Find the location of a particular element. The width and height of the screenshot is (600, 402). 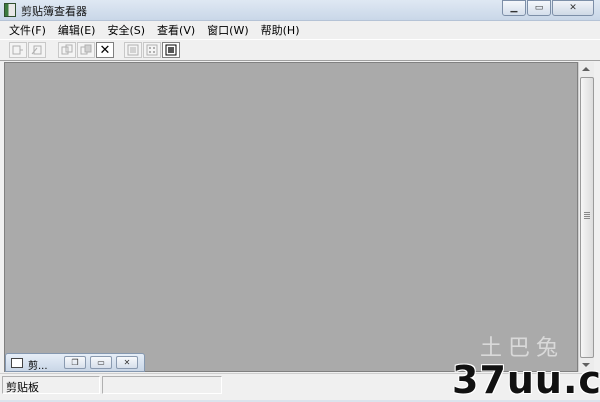

minimize-icon: ▁ is located at coordinates (514, 8).